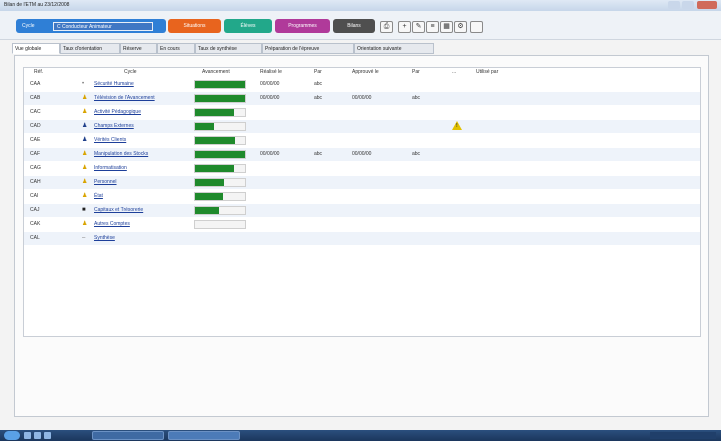 This screenshot has height=441, width=721. I want to click on cycle-link: Synthèse, so click(104, 238).